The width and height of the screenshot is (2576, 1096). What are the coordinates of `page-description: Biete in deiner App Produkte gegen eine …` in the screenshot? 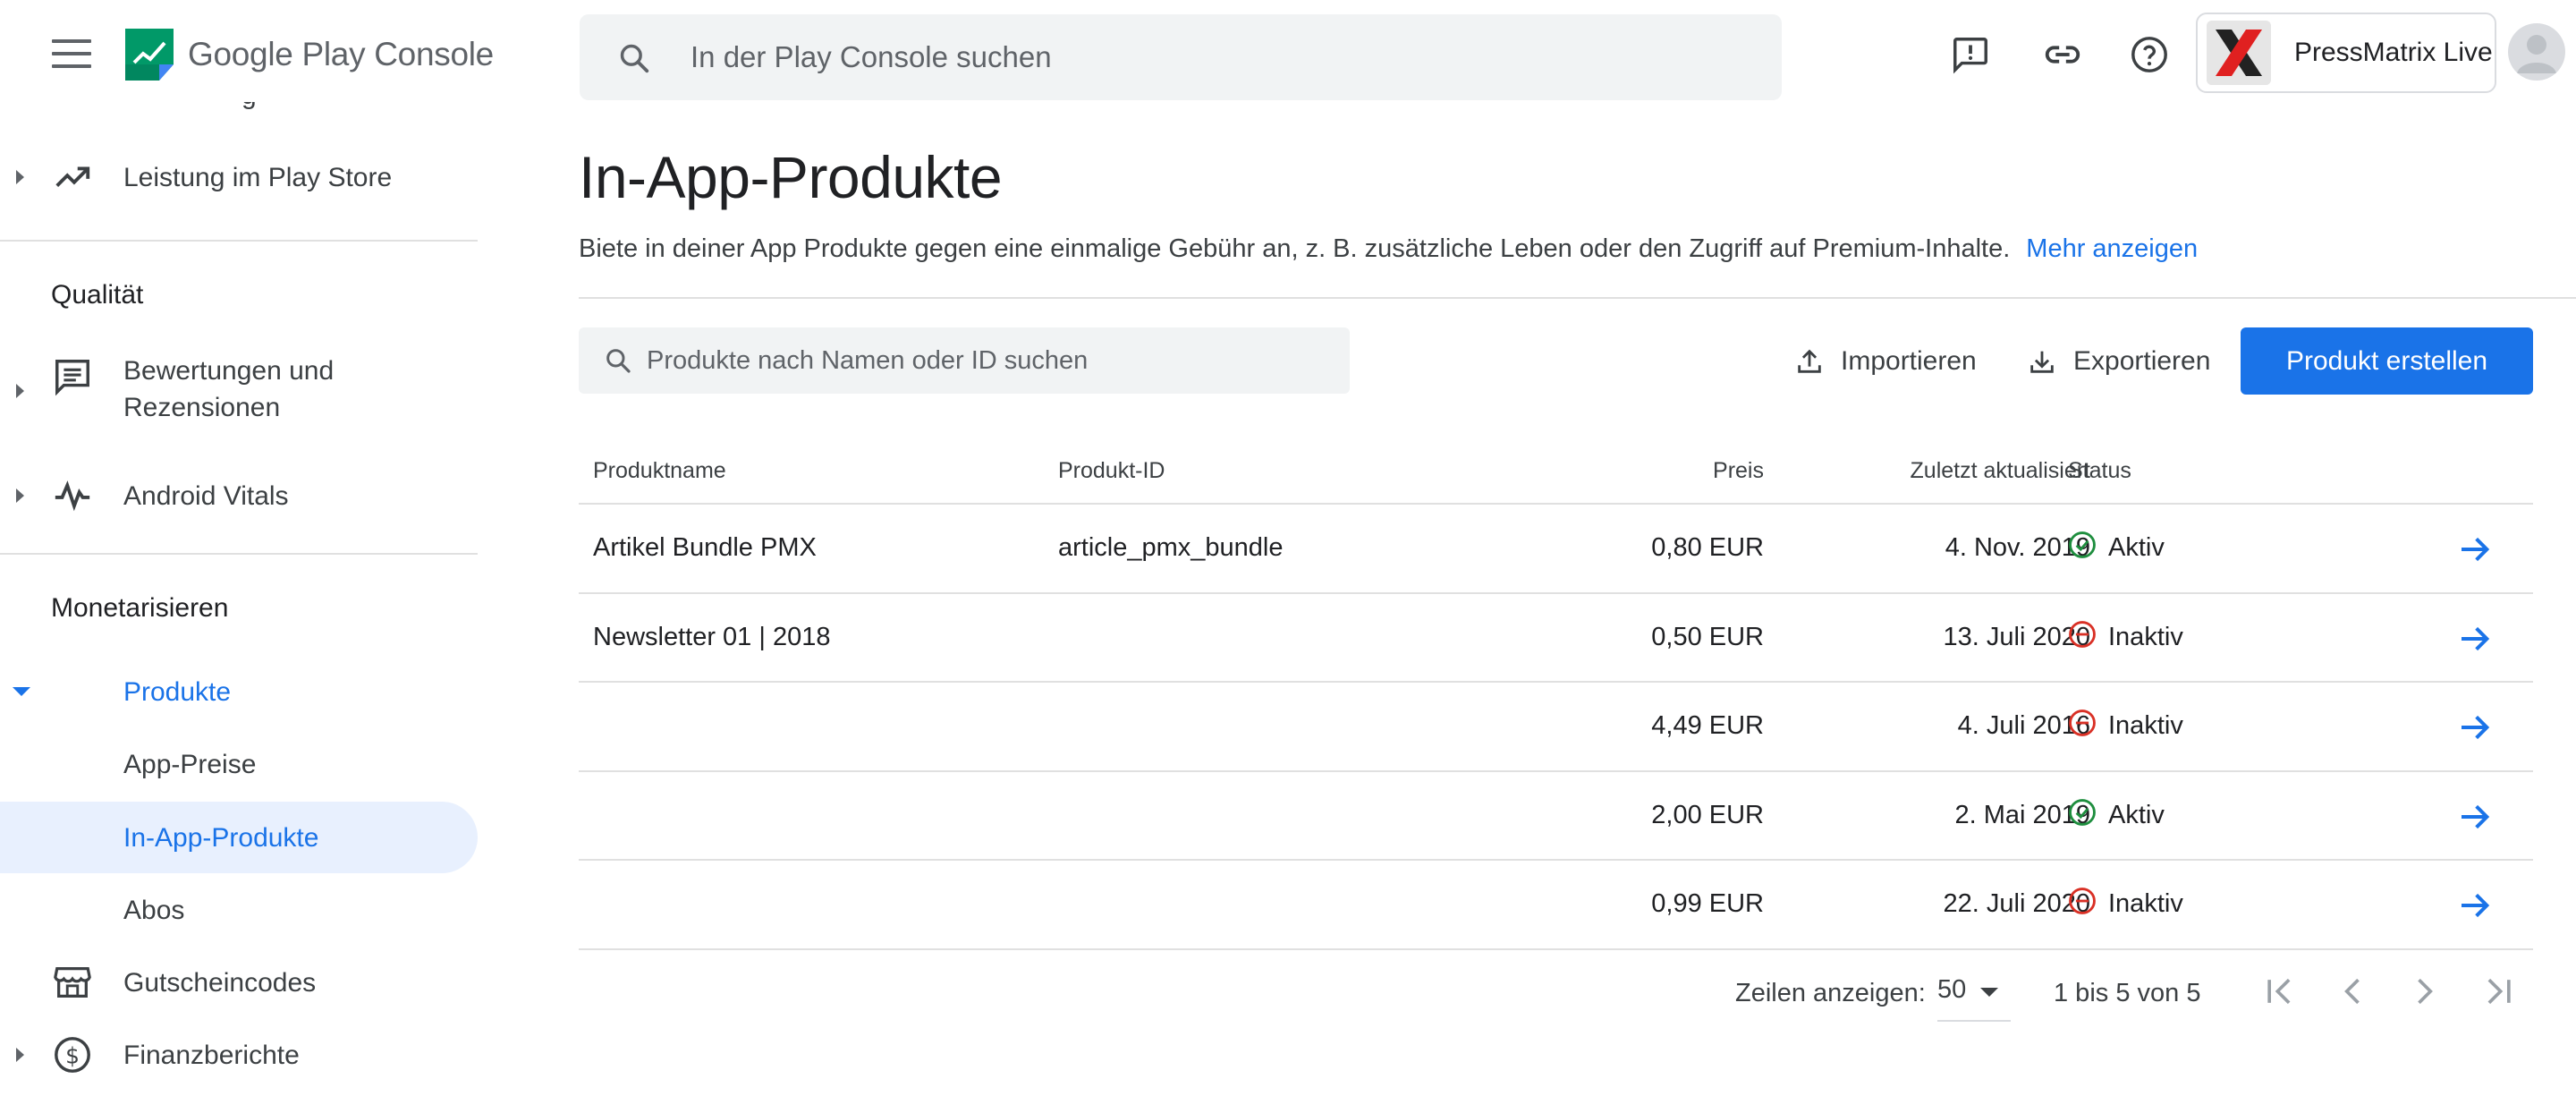 It's located at (1388, 249).